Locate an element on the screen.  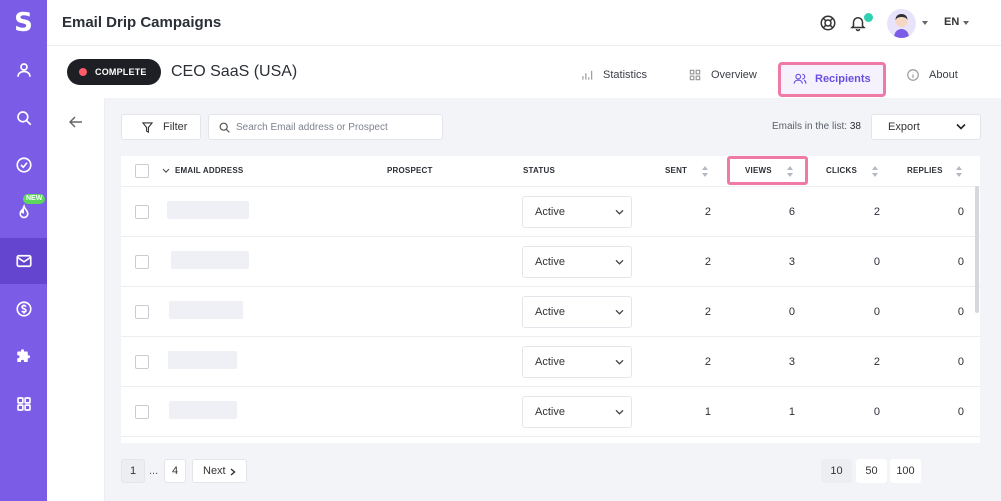
sidebar-item-integrations is located at coordinates (23, 356).